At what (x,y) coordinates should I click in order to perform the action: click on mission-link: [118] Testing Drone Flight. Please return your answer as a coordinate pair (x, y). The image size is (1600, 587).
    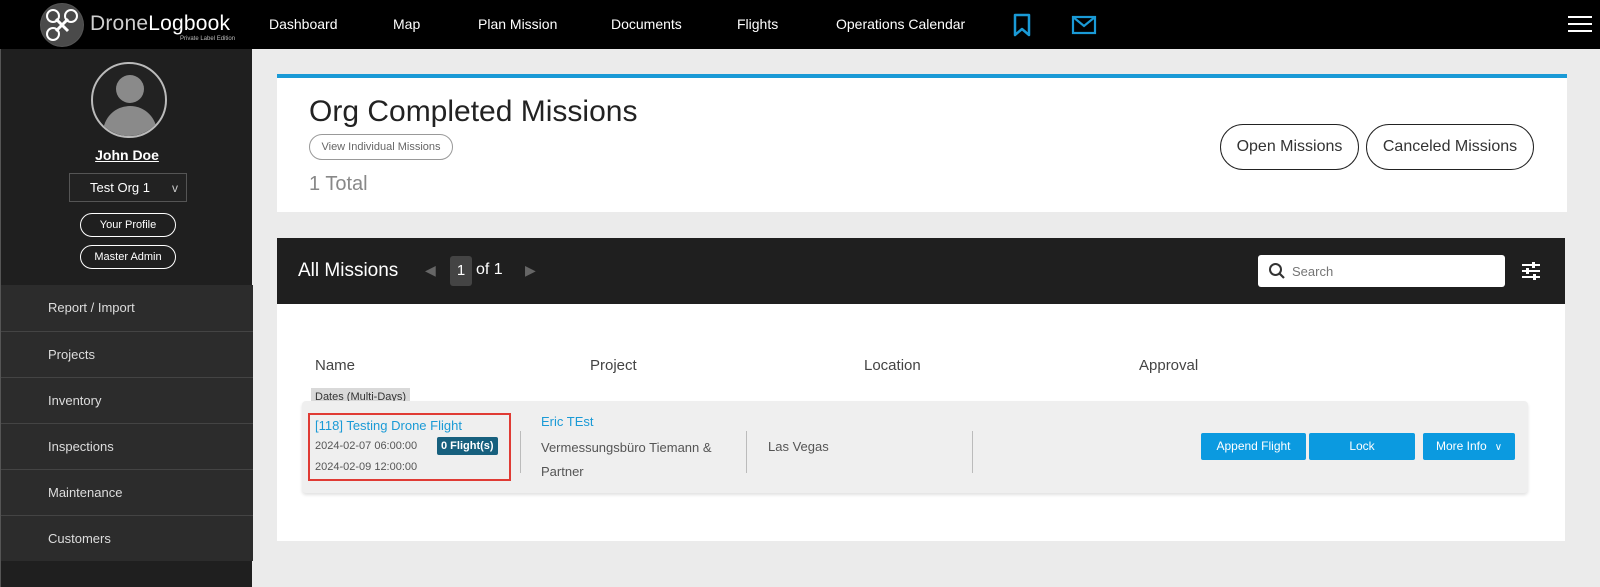
    Looking at the image, I should click on (388, 425).